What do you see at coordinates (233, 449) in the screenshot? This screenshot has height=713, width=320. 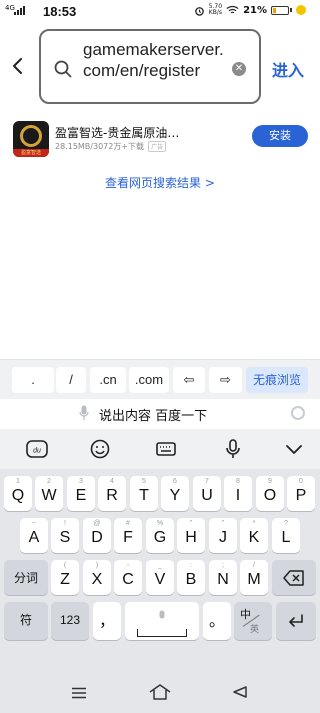 I see `voice-input-icon` at bounding box center [233, 449].